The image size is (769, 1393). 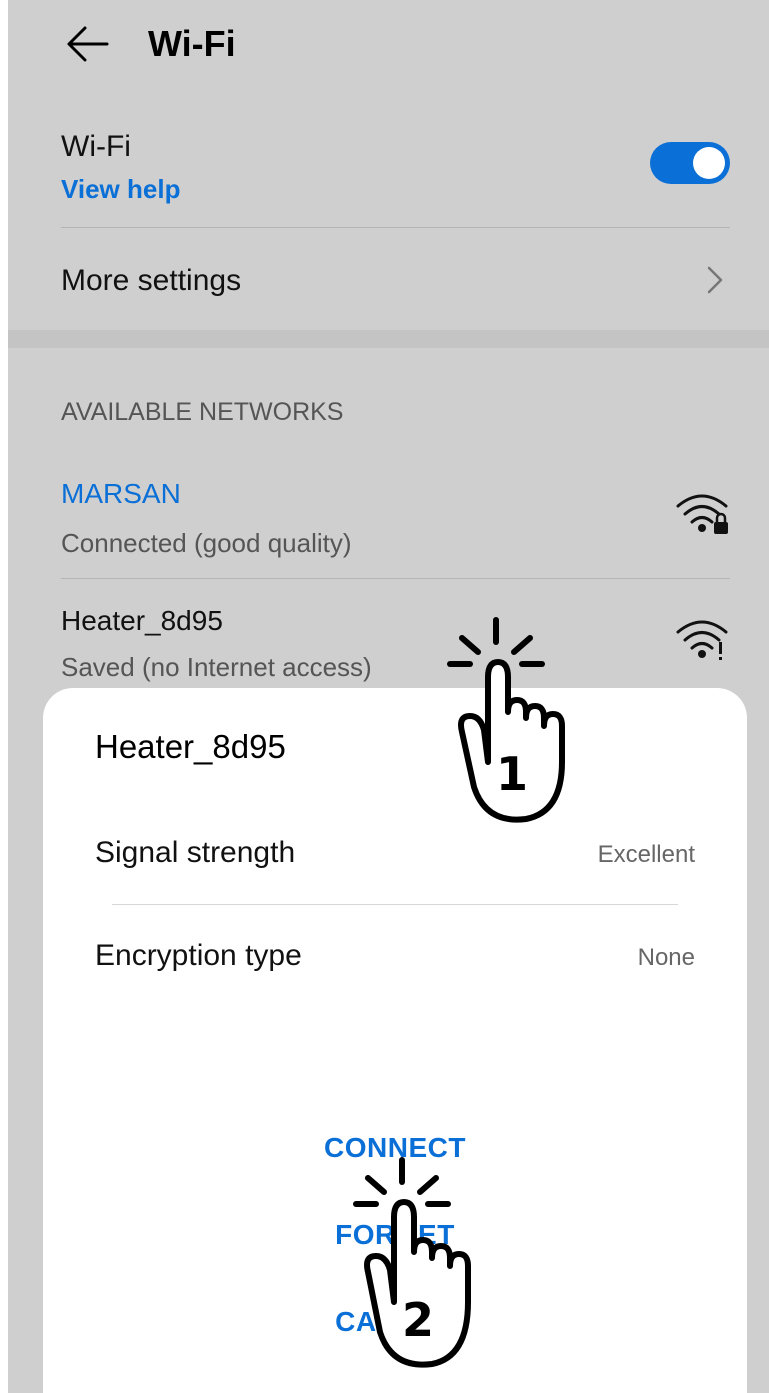 What do you see at coordinates (198, 955) in the screenshot?
I see `encryption-type-label: Encryption type` at bounding box center [198, 955].